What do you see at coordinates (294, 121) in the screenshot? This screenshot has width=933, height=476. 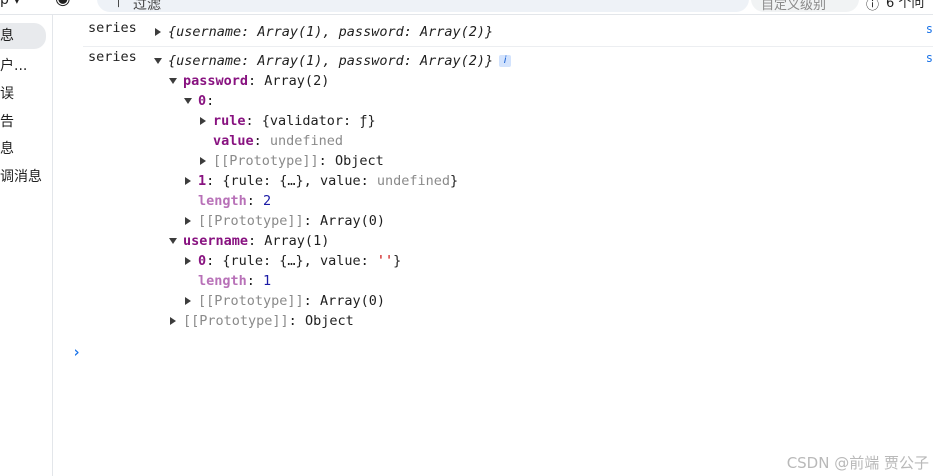 I see `tree-row-rule: rule: {validator: ƒ}` at bounding box center [294, 121].